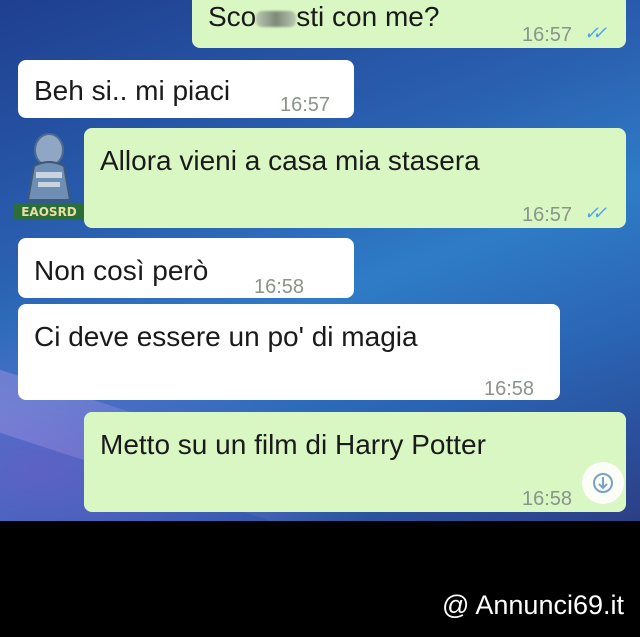 This screenshot has width=640, height=637. I want to click on scroll-down-button, so click(603, 483).